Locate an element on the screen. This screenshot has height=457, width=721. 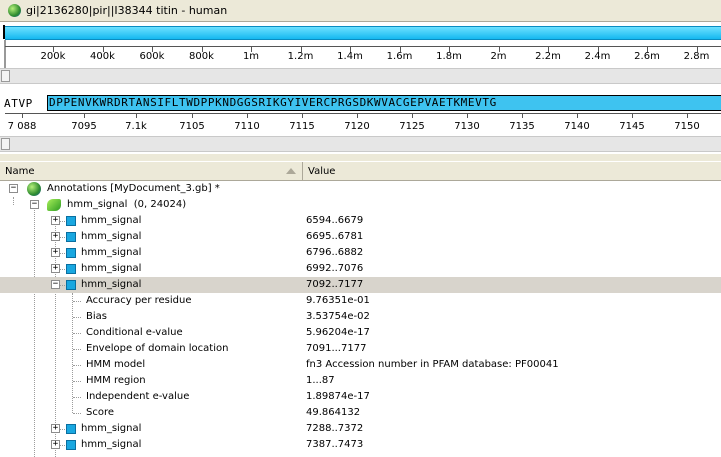
qualifier-row: Conditional e-value 5.96204e-17 is located at coordinates (360, 333).